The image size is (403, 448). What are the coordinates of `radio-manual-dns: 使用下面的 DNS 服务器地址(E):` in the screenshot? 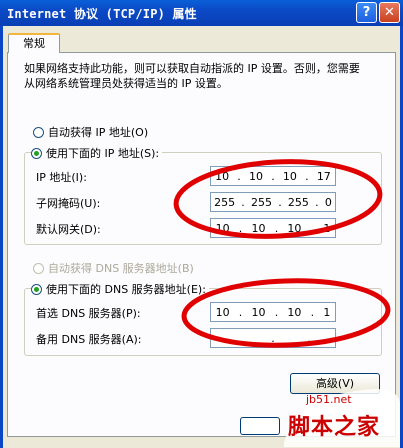 It's located at (120, 289).